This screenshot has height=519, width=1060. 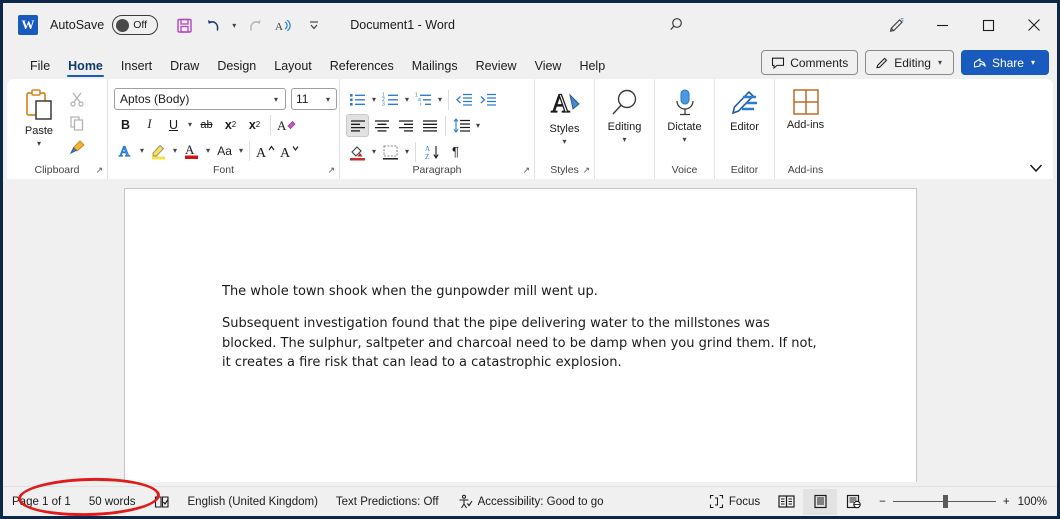 I want to click on line-spacing-button, so click(x=461, y=125).